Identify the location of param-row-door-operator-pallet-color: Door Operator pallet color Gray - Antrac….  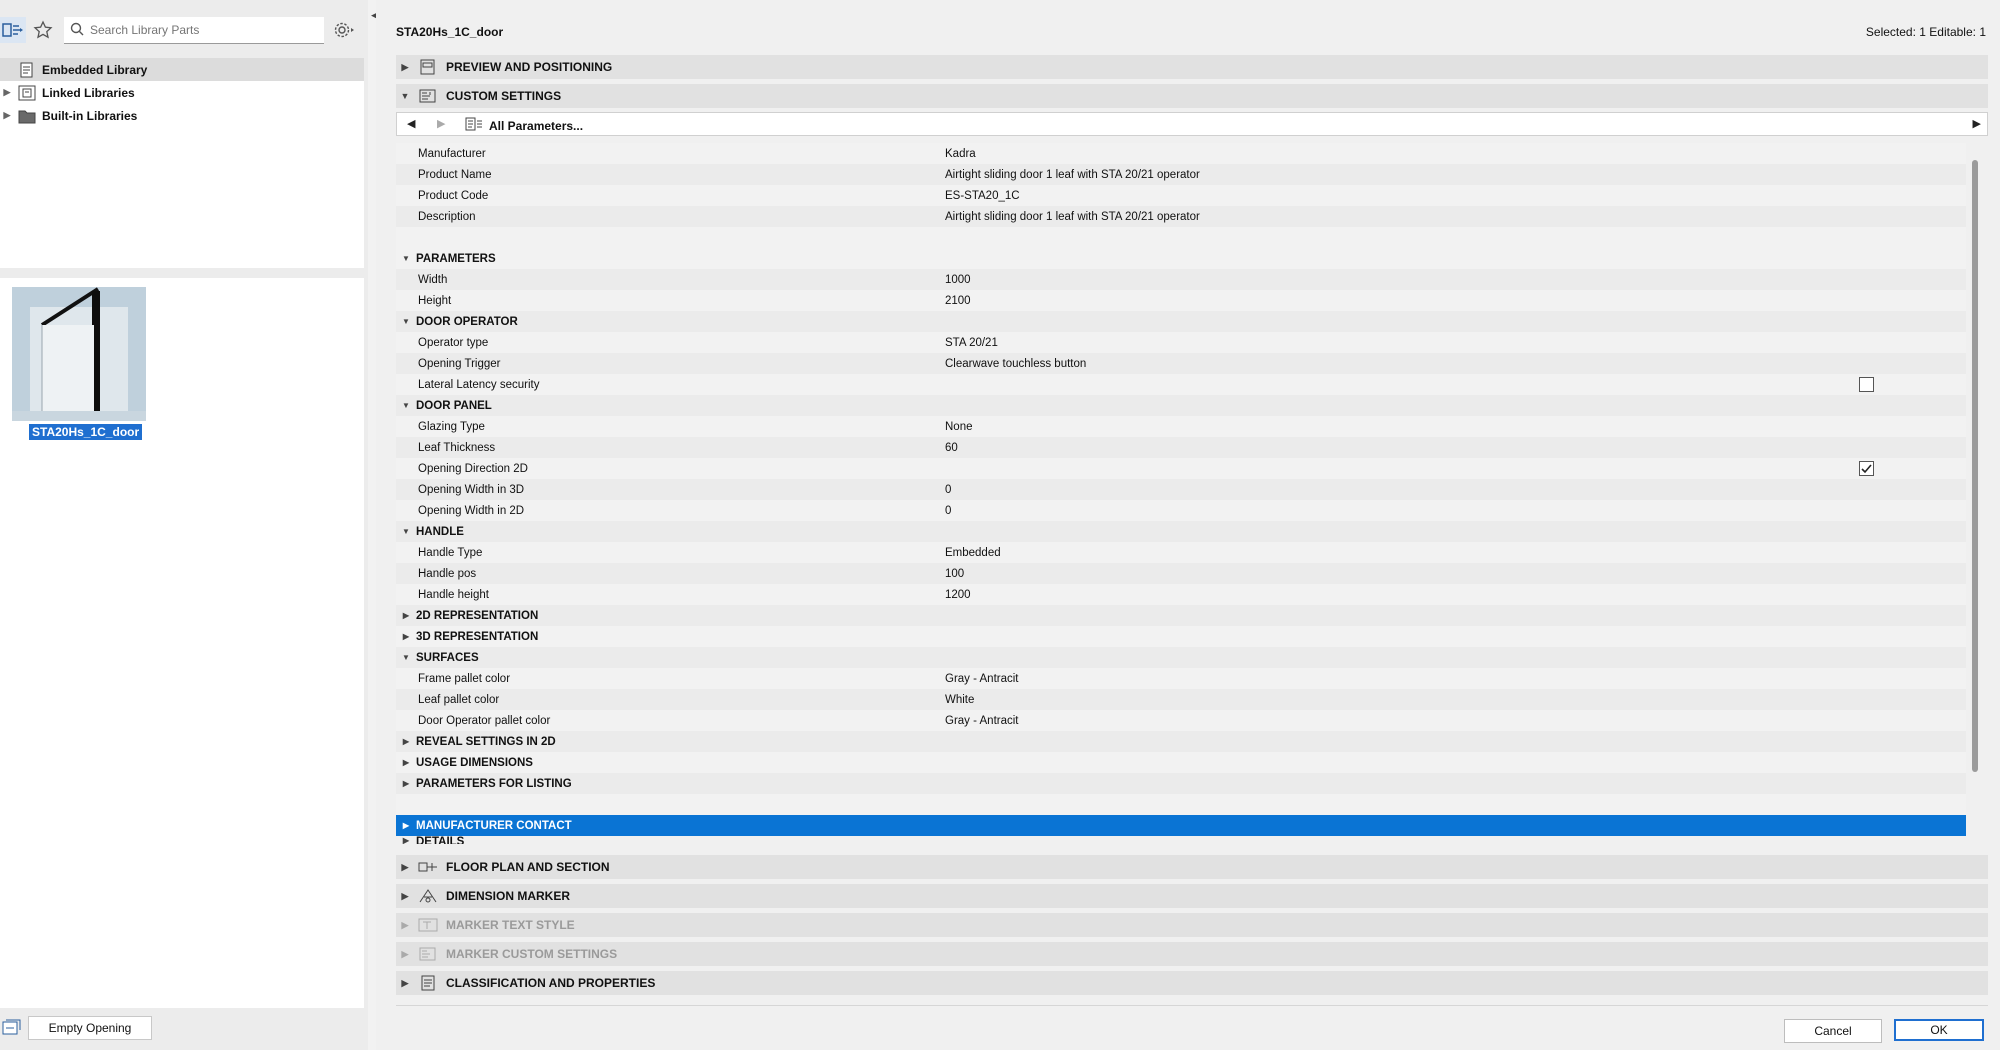
(1181, 720).